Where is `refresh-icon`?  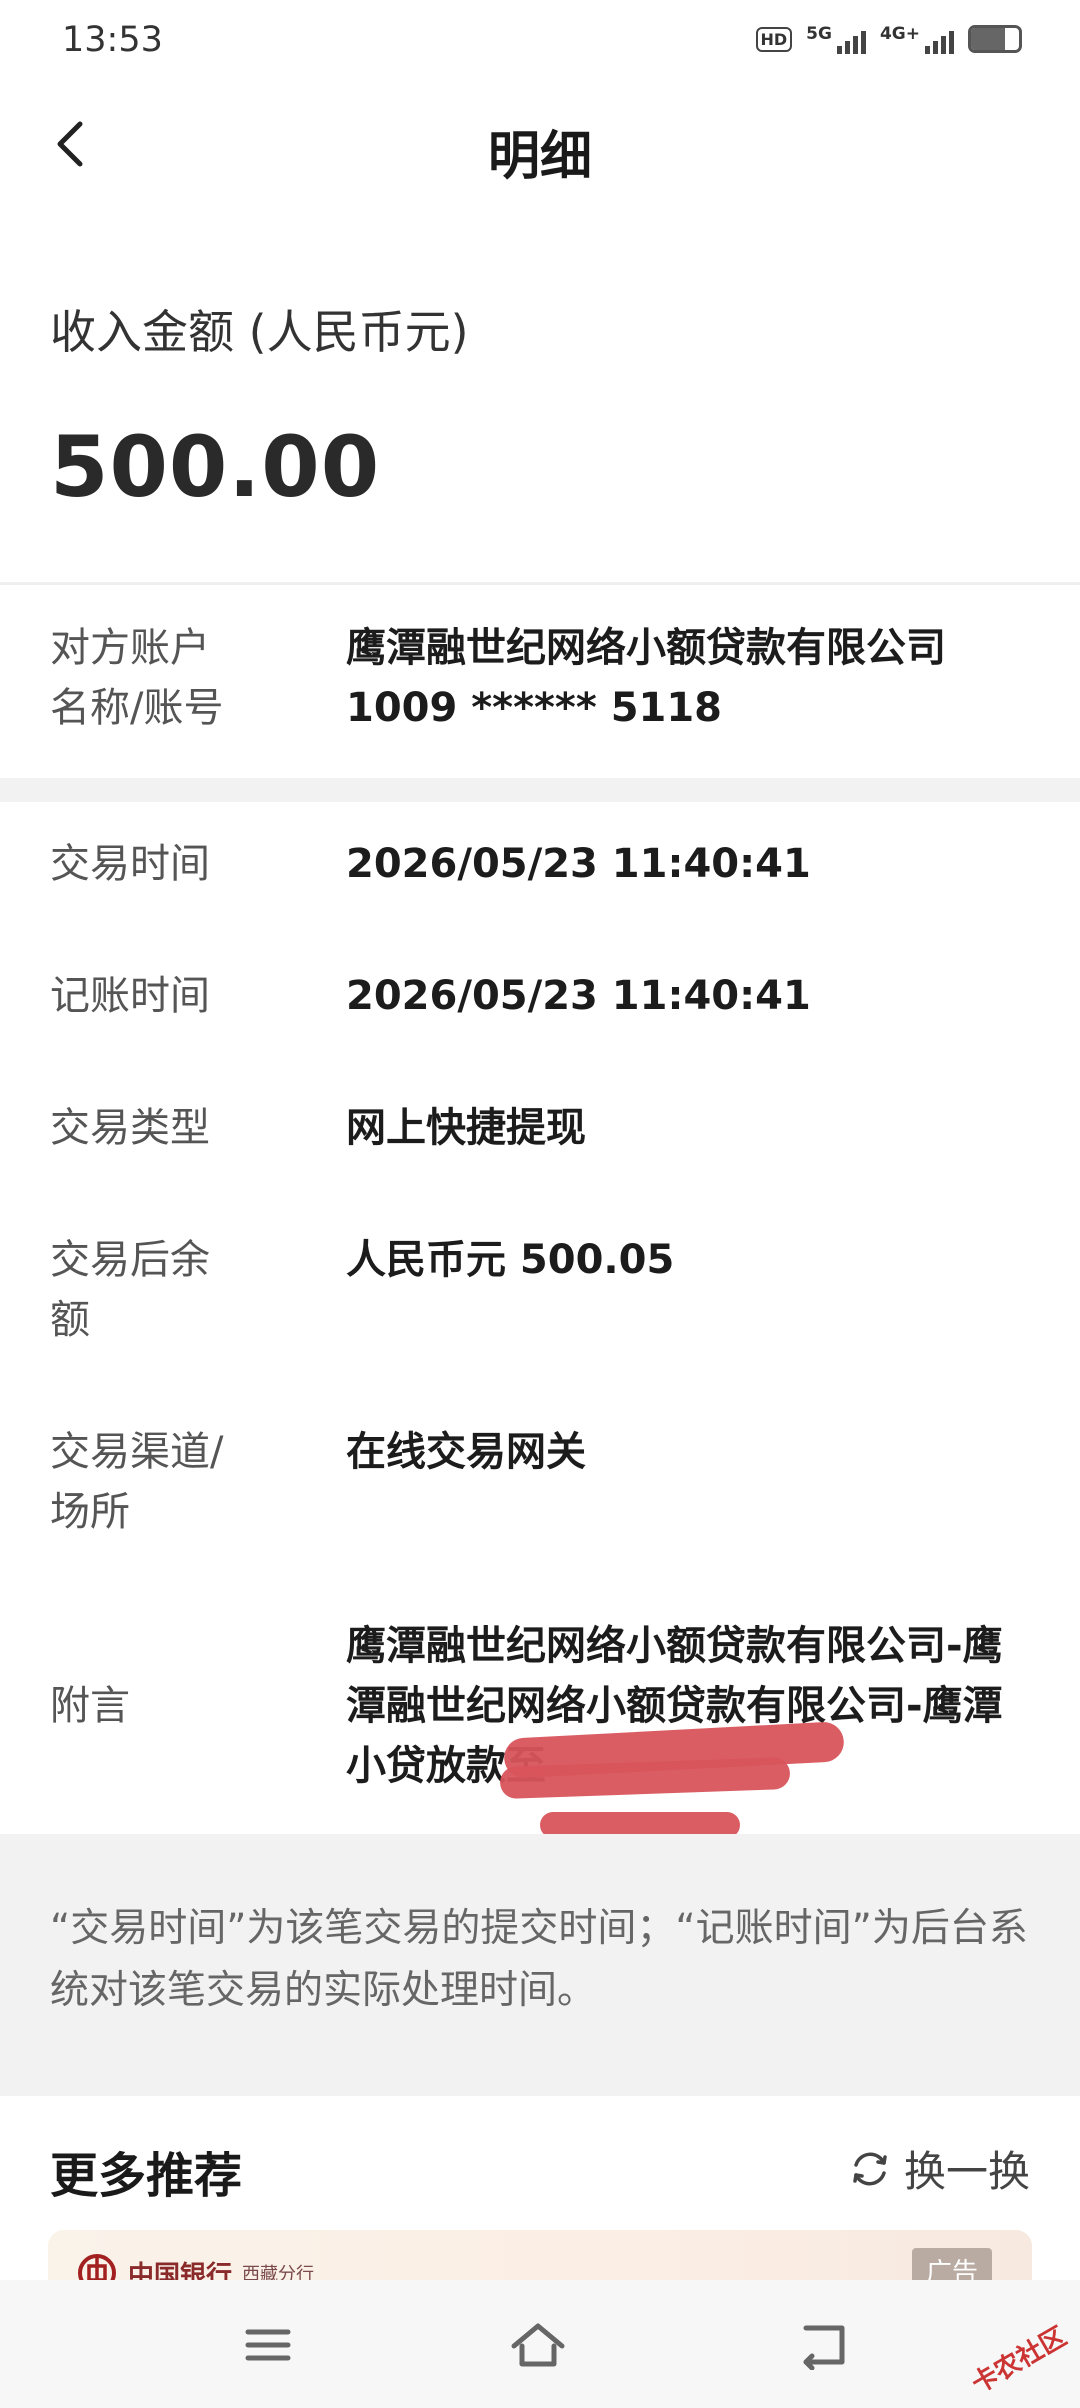 refresh-icon is located at coordinates (870, 2168).